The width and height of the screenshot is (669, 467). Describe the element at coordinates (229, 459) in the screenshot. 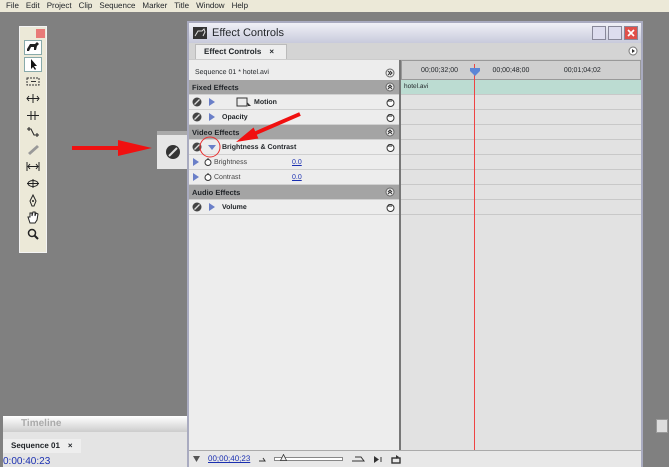

I see `current-timecode: 00;00;40;23` at that location.